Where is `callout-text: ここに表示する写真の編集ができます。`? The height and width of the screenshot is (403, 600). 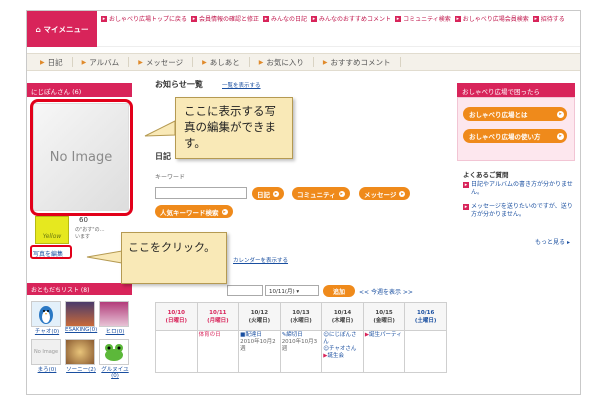
callout-text: ここに表示する写真の編集ができます。 is located at coordinates (230, 127).